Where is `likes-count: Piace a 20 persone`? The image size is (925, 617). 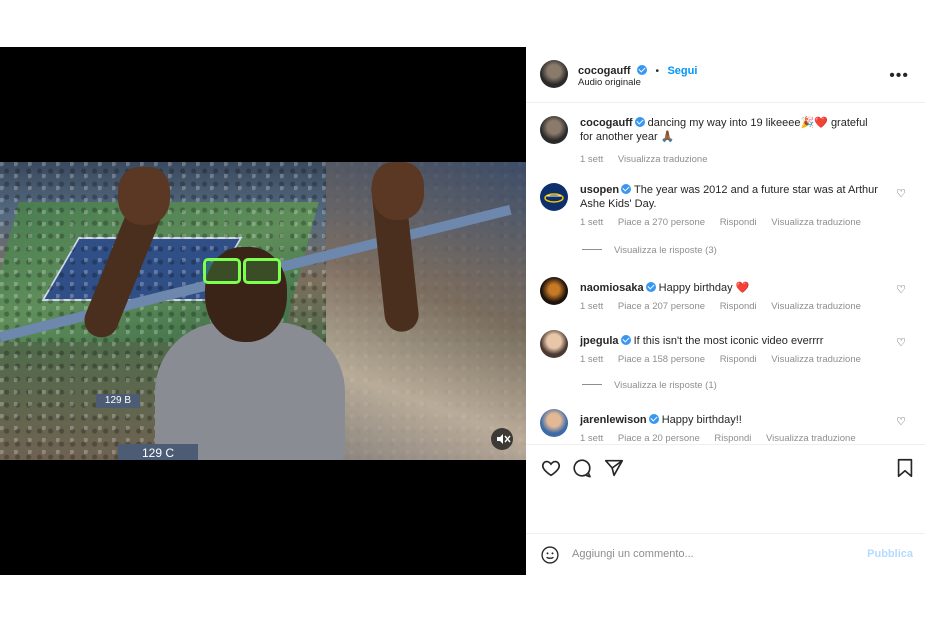 likes-count: Piace a 20 persone is located at coordinates (659, 438).